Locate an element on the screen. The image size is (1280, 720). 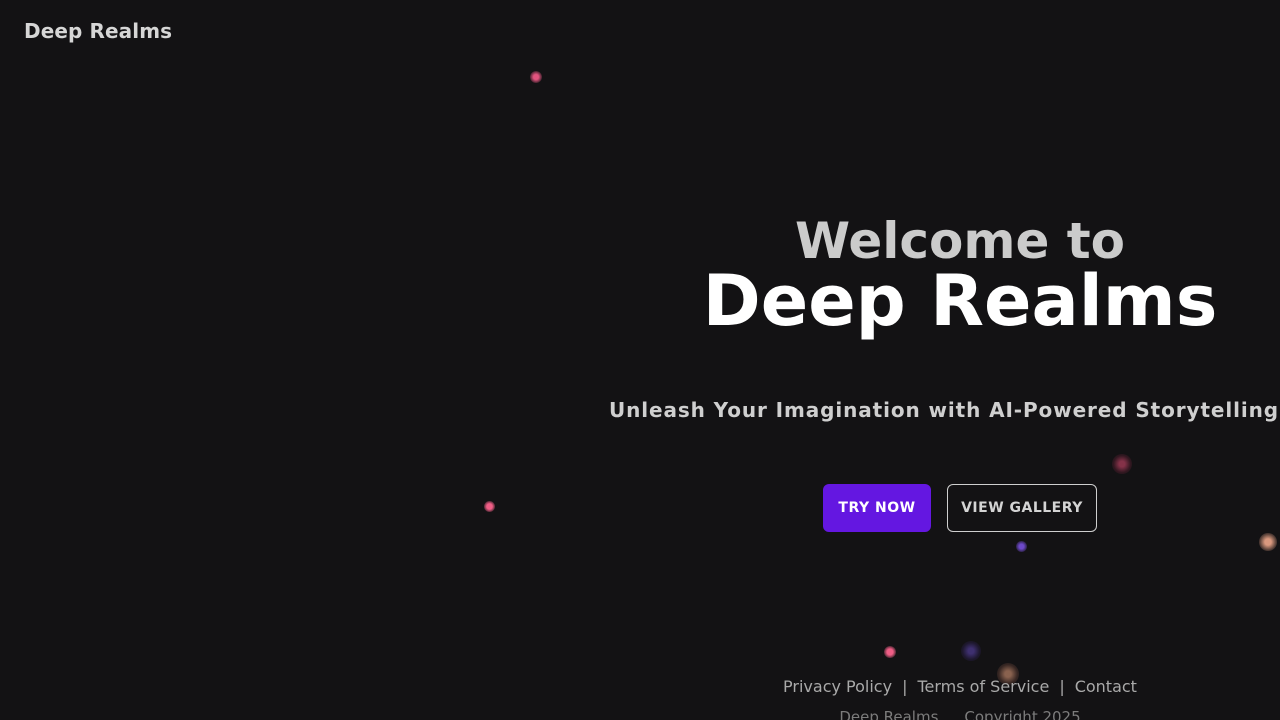
view-gallery-button: VIEW GALLERY is located at coordinates (1022, 508).